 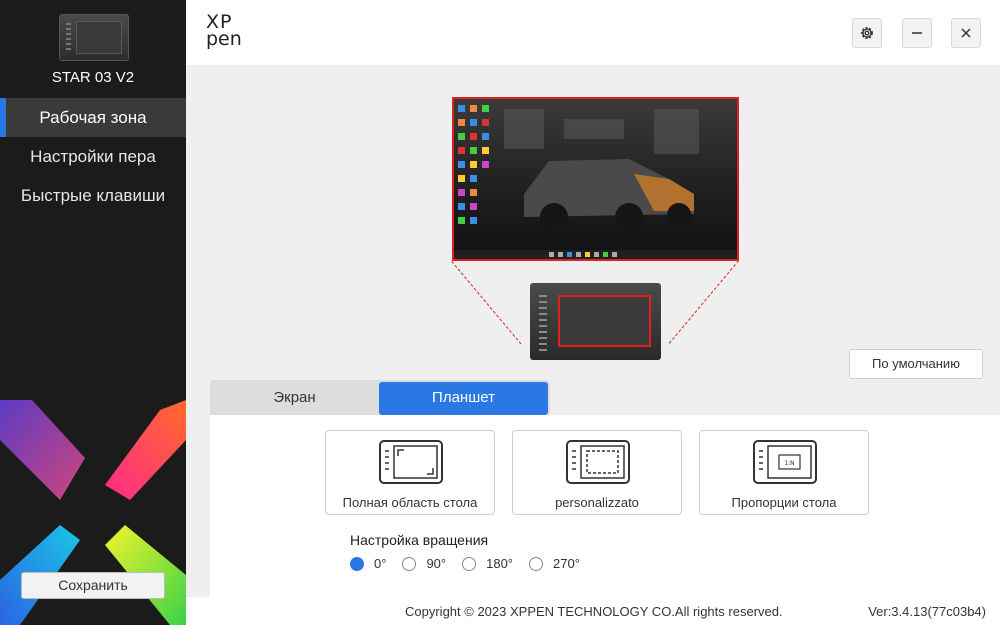 I want to click on tablet-thumbnail, so click(x=94, y=37).